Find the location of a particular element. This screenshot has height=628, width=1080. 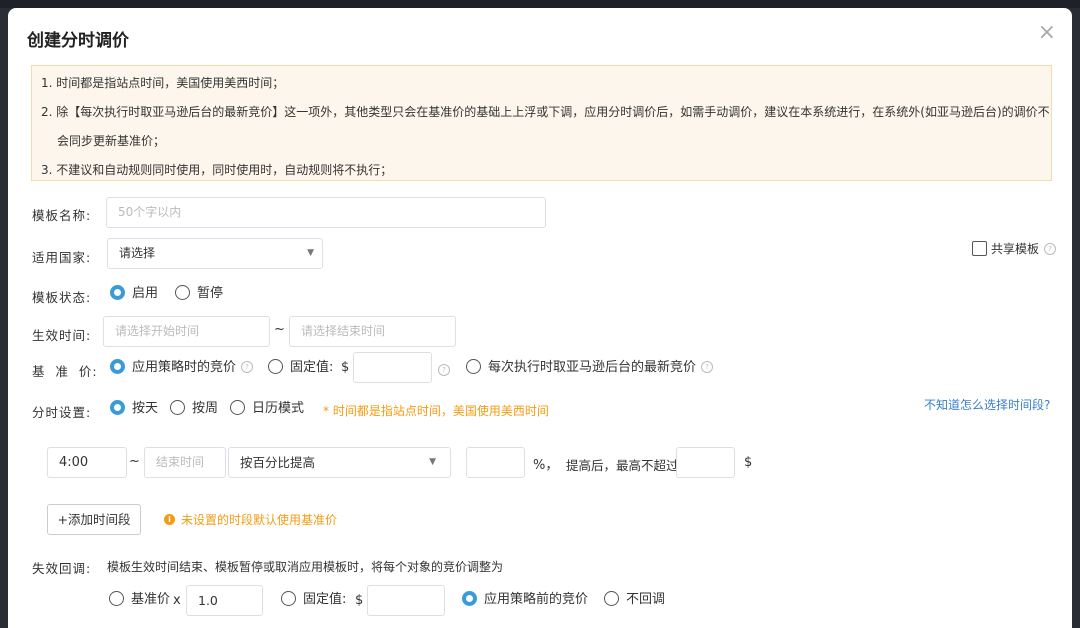

base-price-fixed-input is located at coordinates (392, 367).